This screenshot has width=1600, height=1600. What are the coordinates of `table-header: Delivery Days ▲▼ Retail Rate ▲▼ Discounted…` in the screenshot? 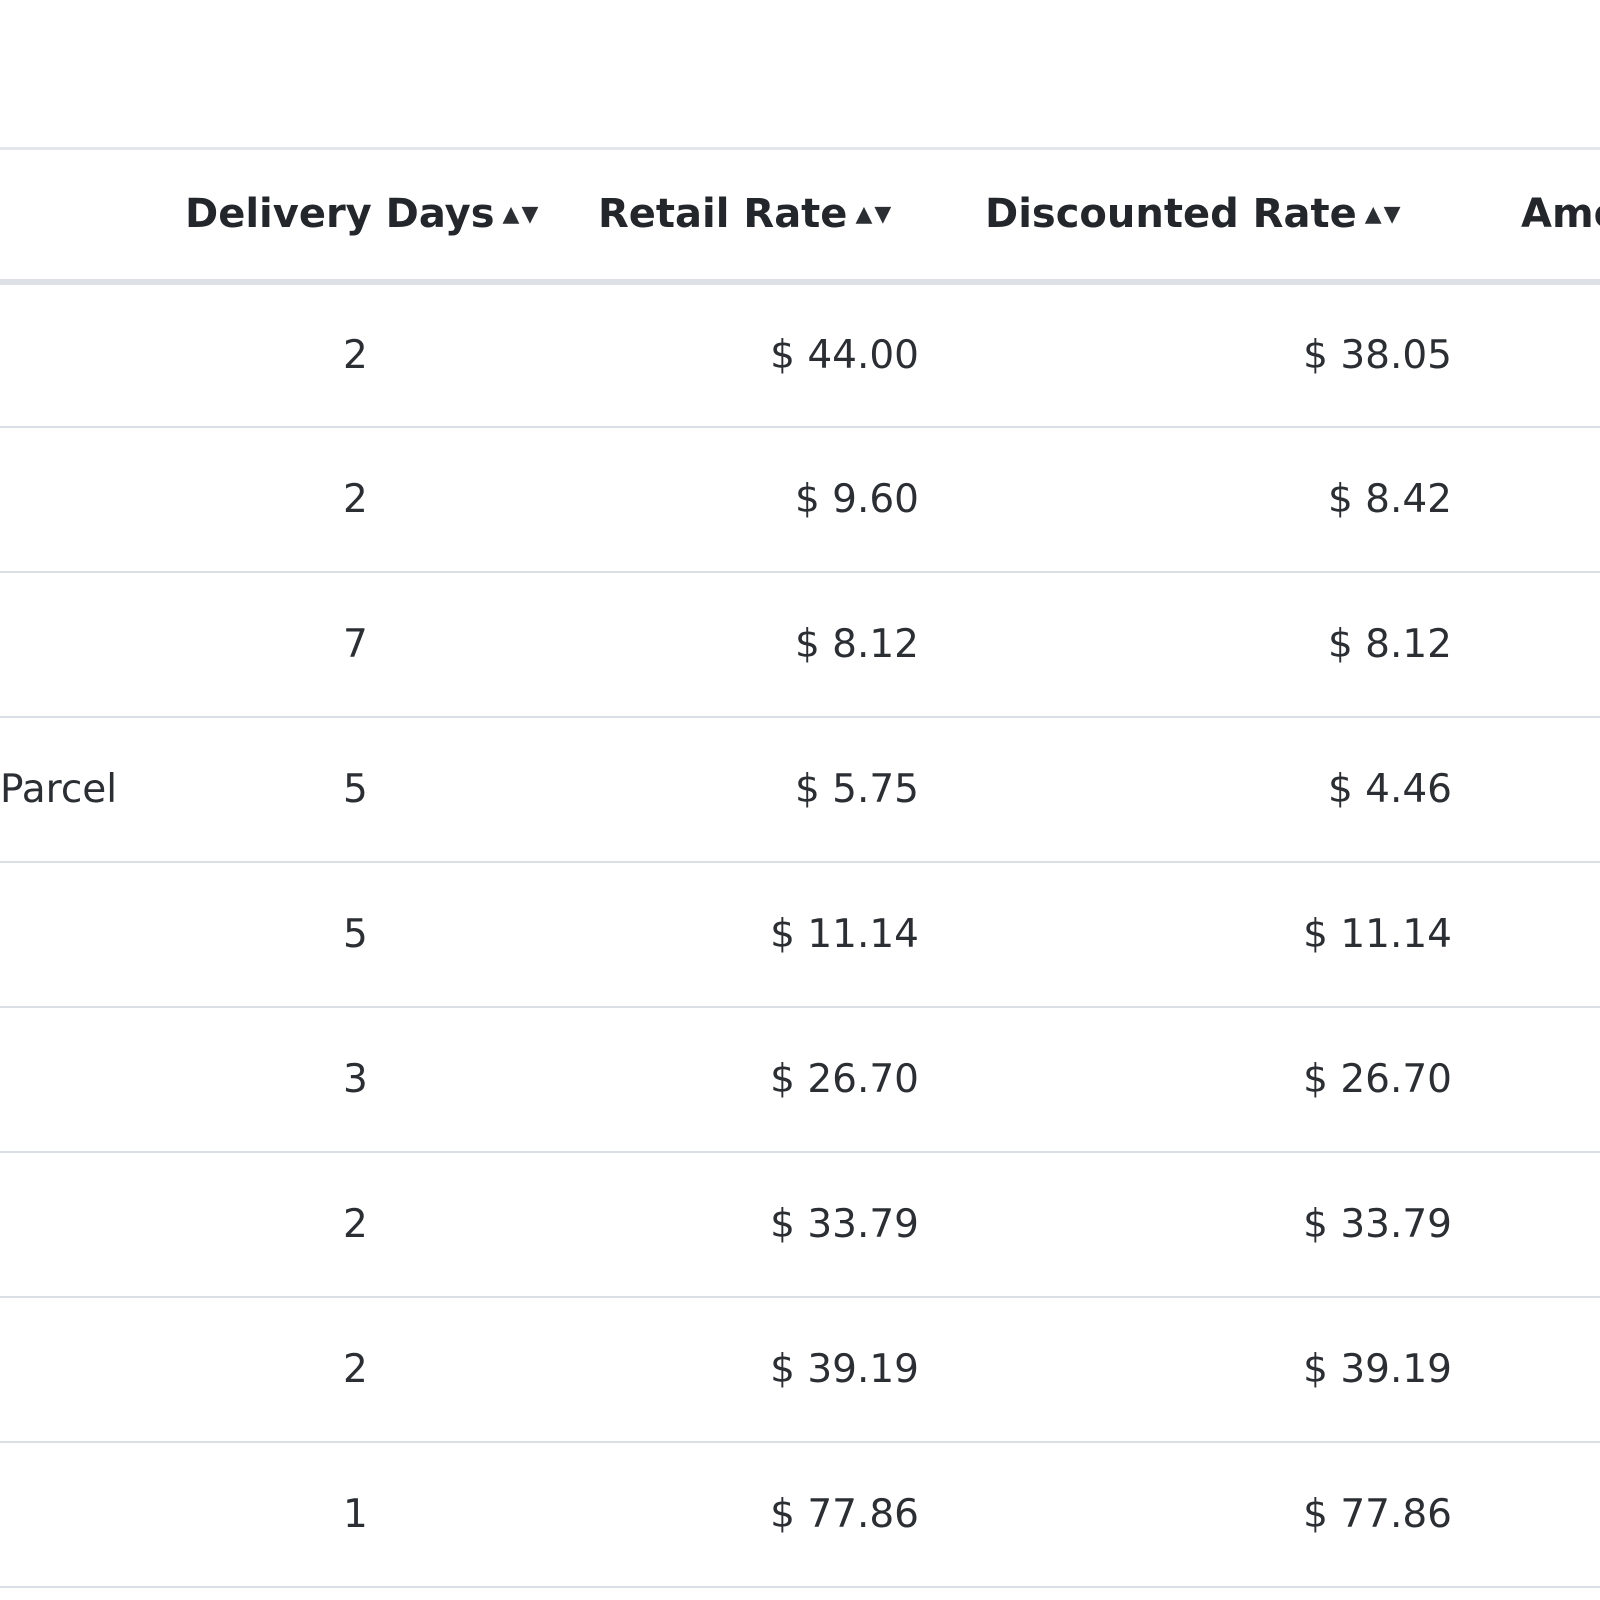 It's located at (800, 215).